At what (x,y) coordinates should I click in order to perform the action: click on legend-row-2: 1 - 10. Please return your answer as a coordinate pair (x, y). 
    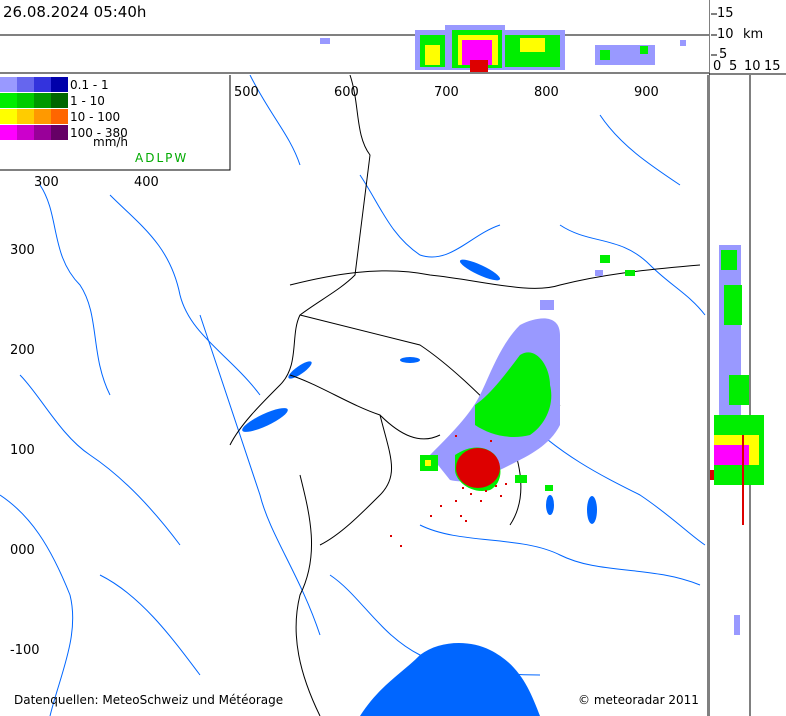
    Looking at the image, I should click on (110, 101).